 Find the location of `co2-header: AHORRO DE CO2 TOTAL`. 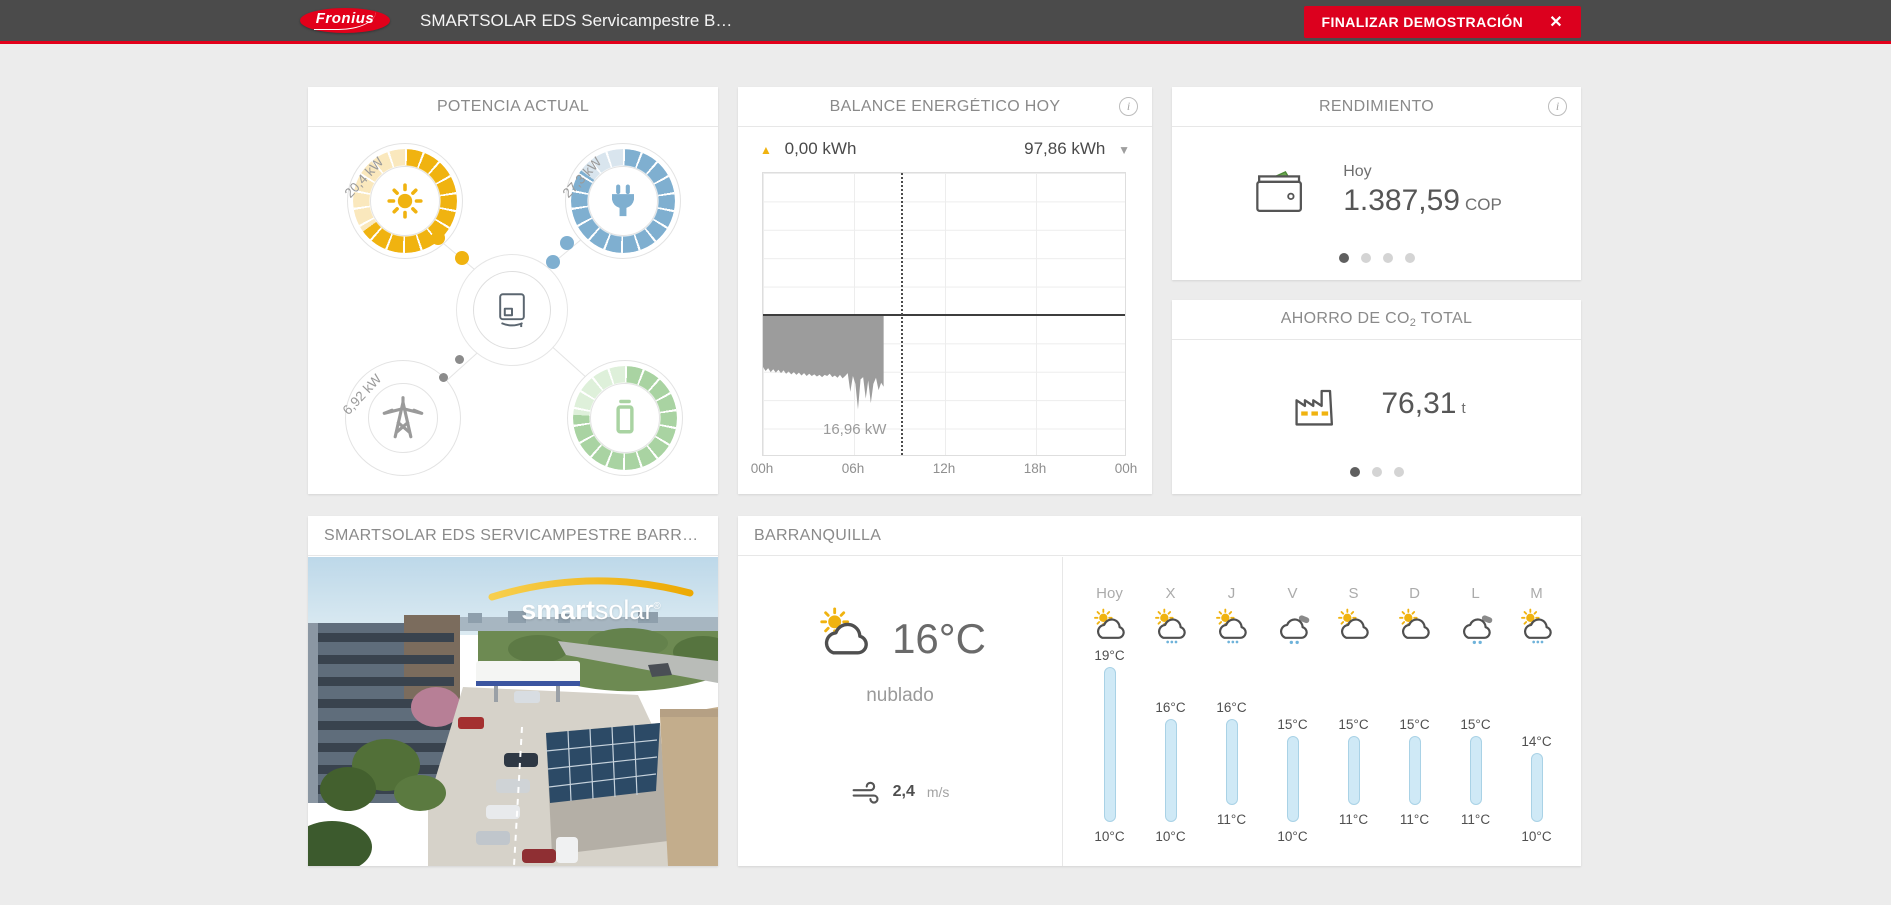

co2-header: AHORRO DE CO2 TOTAL is located at coordinates (1376, 320).